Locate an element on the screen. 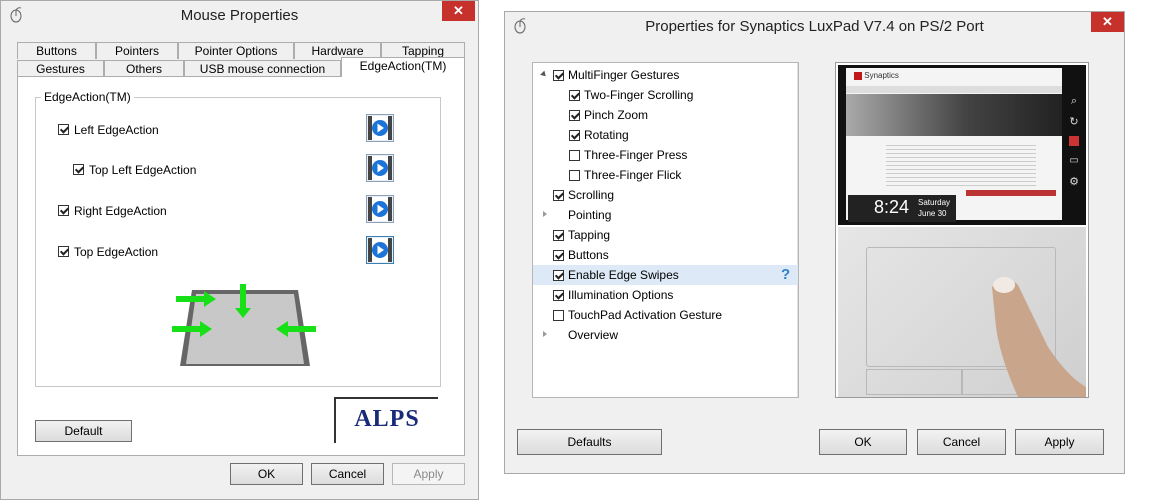  tree-item-three-finger-press: Three-Finger Press is located at coordinates (665, 155).